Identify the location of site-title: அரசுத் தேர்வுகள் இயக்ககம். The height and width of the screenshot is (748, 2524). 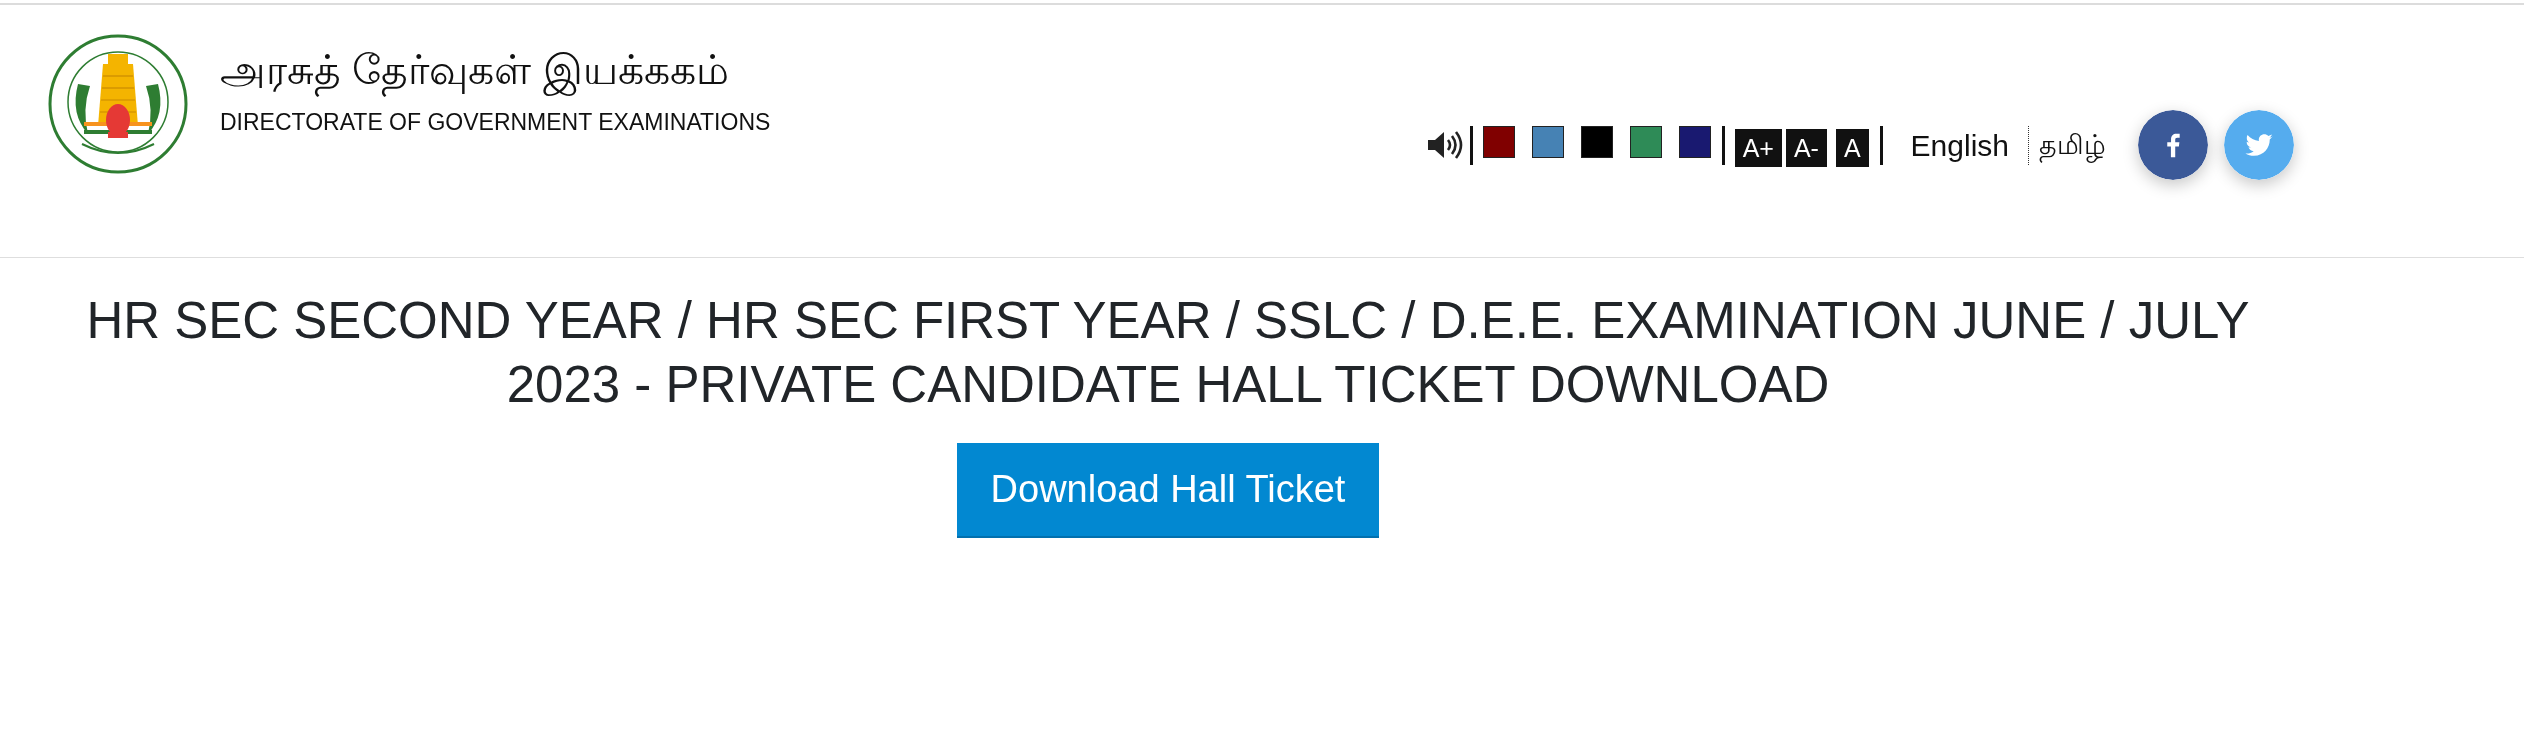
(495, 71).